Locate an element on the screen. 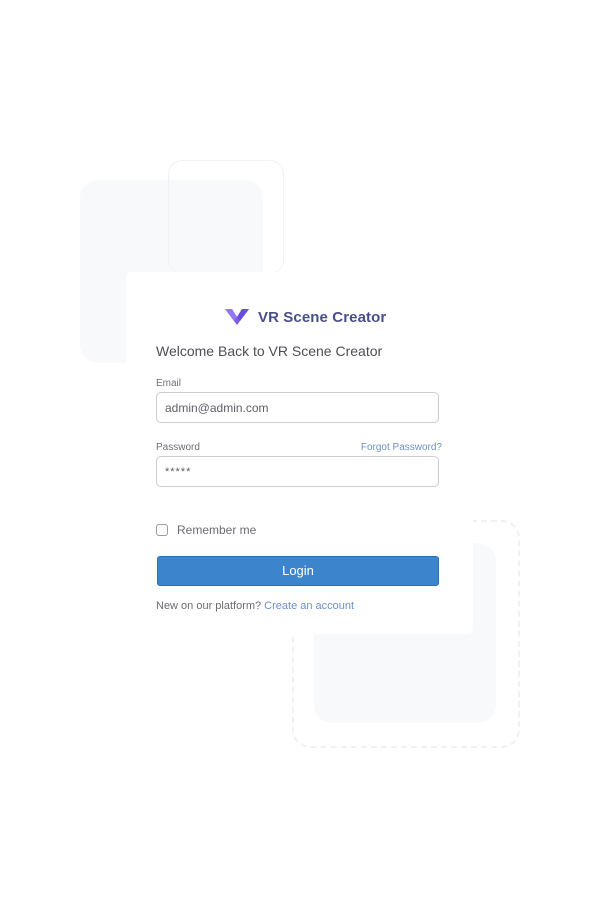 The width and height of the screenshot is (603, 904). brand: VR Scene Creator is located at coordinates (305, 317).